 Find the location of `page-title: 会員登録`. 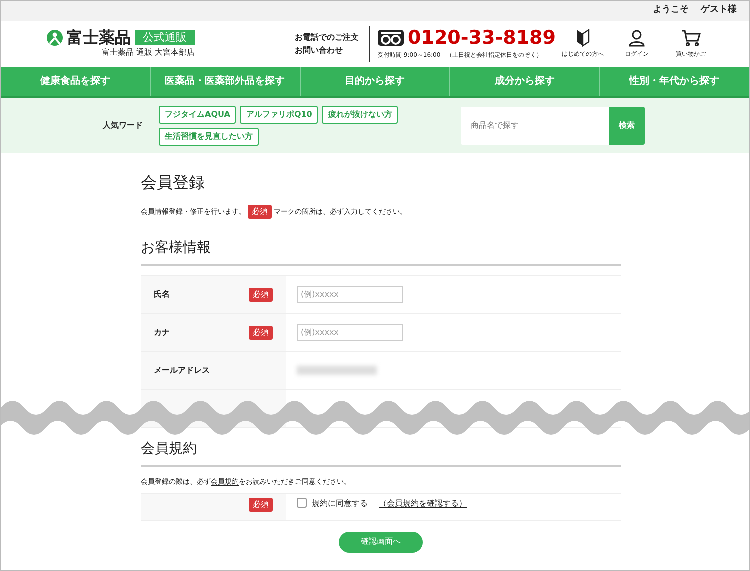

page-title: 会員登録 is located at coordinates (173, 183).